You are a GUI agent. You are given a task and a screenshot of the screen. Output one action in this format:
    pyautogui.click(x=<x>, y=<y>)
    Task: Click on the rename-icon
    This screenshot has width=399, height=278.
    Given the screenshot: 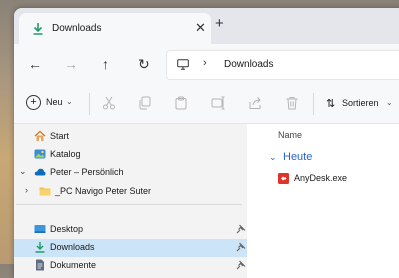 What is the action you would take?
    pyautogui.click(x=218, y=103)
    